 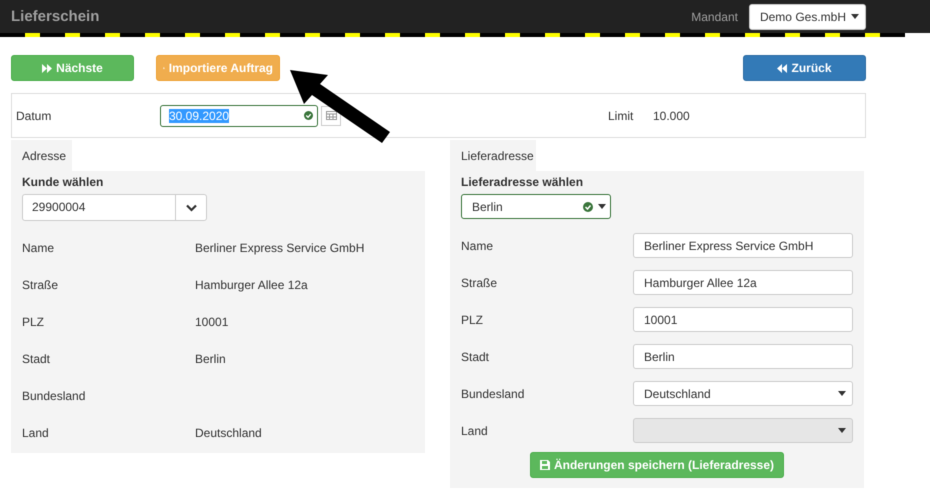 What do you see at coordinates (55, 16) in the screenshot?
I see `page-title: Lieferschein` at bounding box center [55, 16].